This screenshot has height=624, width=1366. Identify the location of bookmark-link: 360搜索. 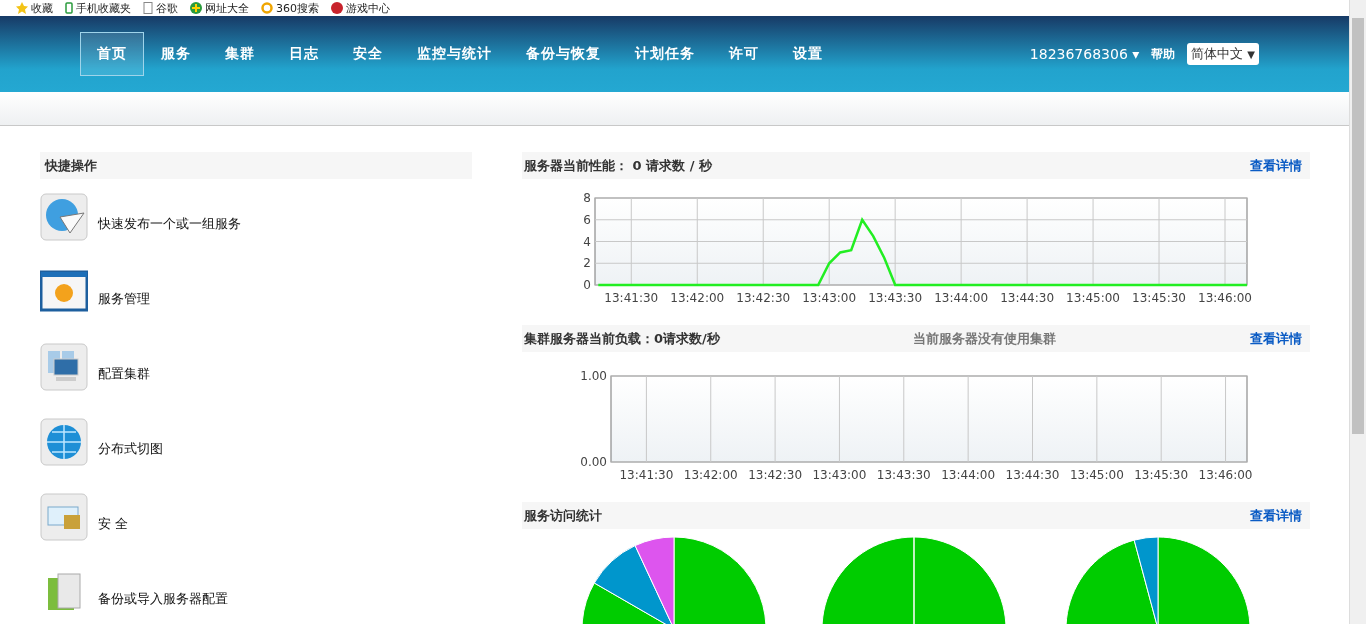
(290, 8).